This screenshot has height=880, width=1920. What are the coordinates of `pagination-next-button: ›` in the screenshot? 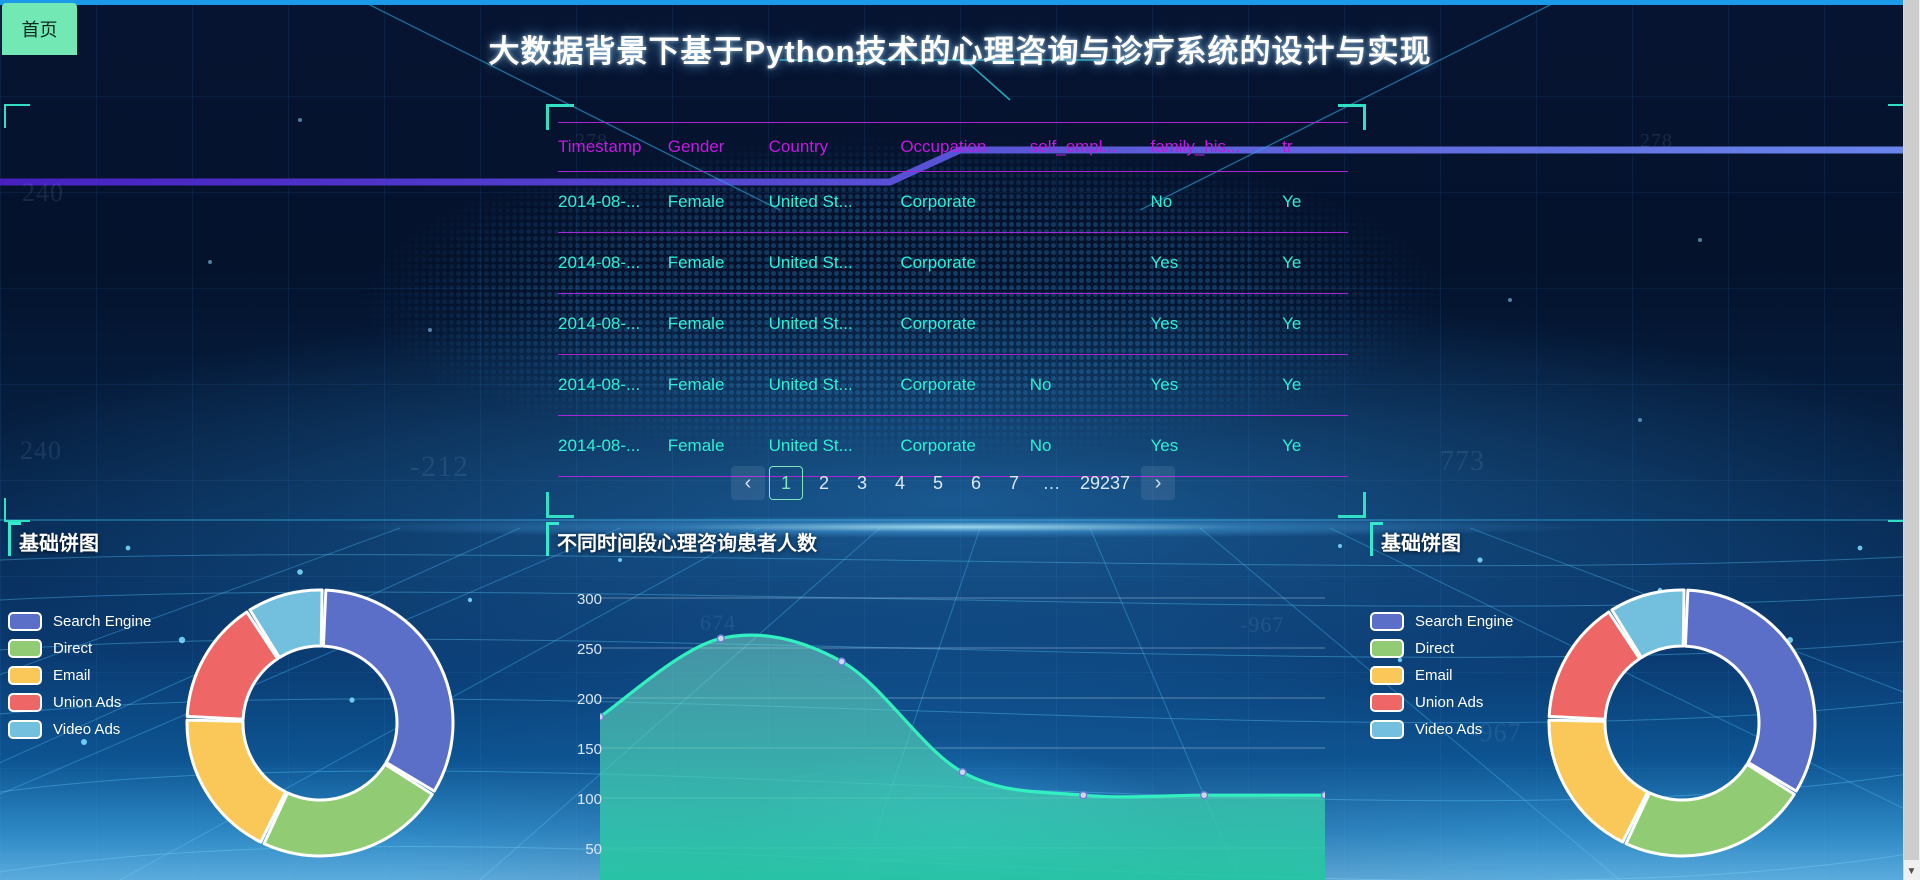 It's located at (1158, 483).